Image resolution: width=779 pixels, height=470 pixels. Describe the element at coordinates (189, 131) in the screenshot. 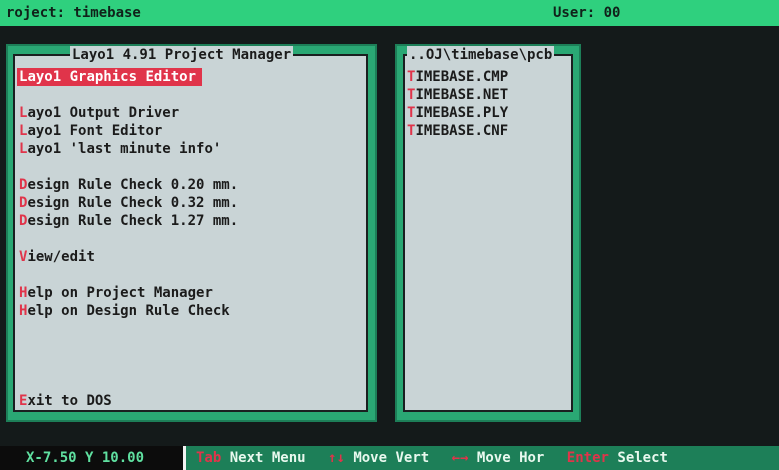

I see `menu-item-font-editor: Layo1 Font Editor` at that location.